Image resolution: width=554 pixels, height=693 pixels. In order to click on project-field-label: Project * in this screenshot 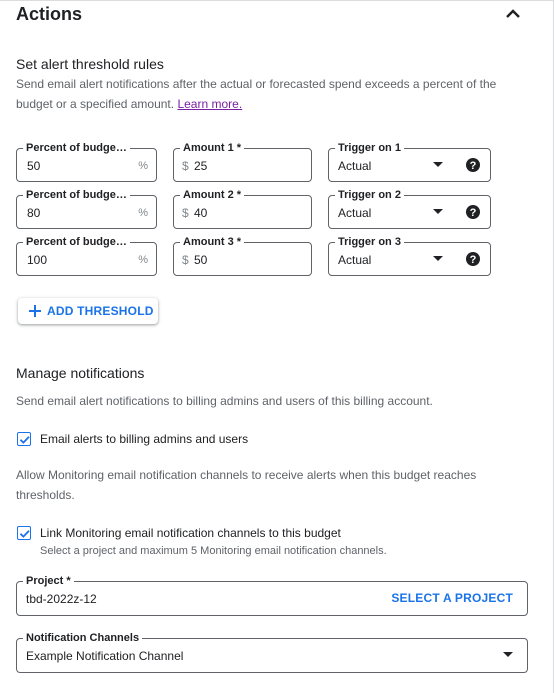, I will do `click(48, 581)`.